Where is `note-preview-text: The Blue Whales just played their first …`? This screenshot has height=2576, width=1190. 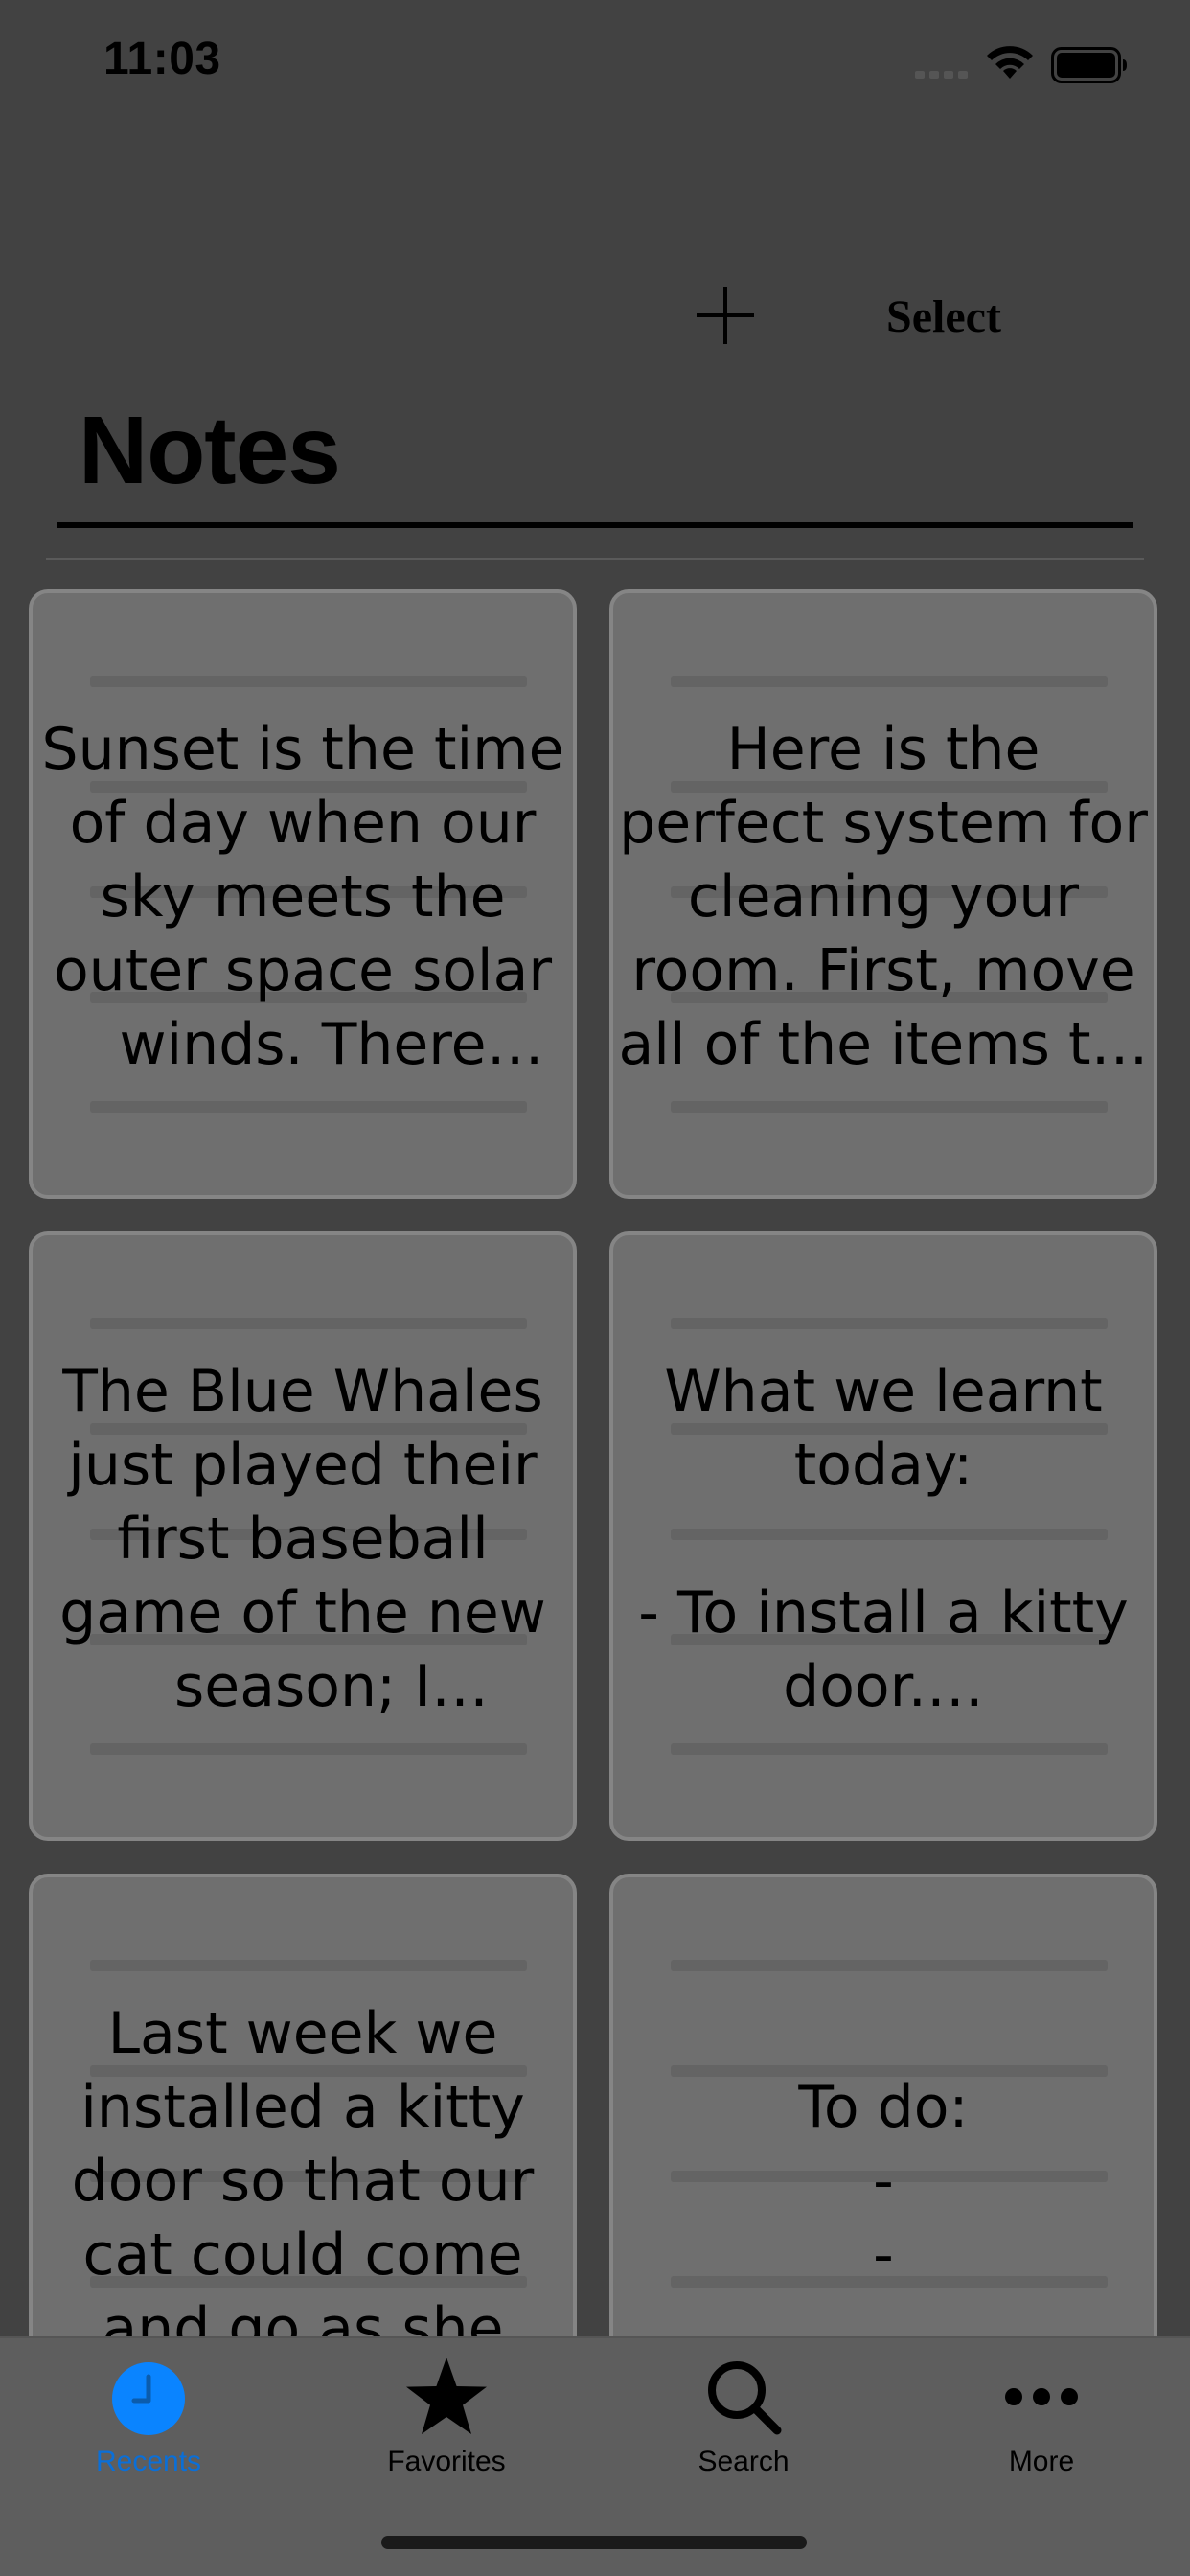
note-preview-text: The Blue Whales just played their first … is located at coordinates (303, 1539).